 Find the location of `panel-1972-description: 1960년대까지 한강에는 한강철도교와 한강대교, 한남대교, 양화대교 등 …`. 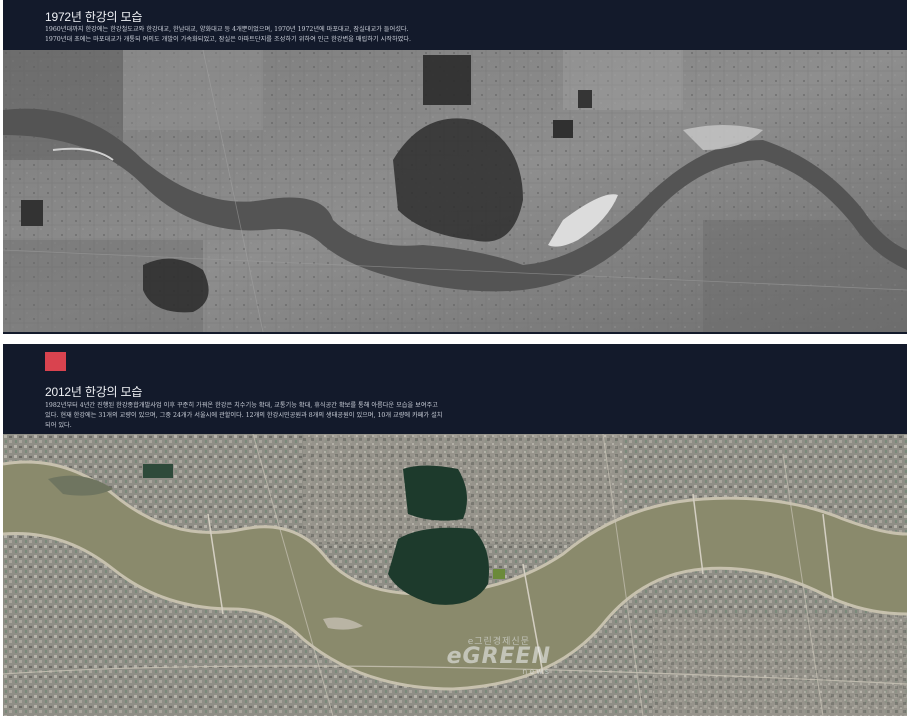

panel-1972-description: 1960년대까지 한강에는 한강철도교와 한강대교, 한남대교, 양화대교 등 … is located at coordinates (228, 34).